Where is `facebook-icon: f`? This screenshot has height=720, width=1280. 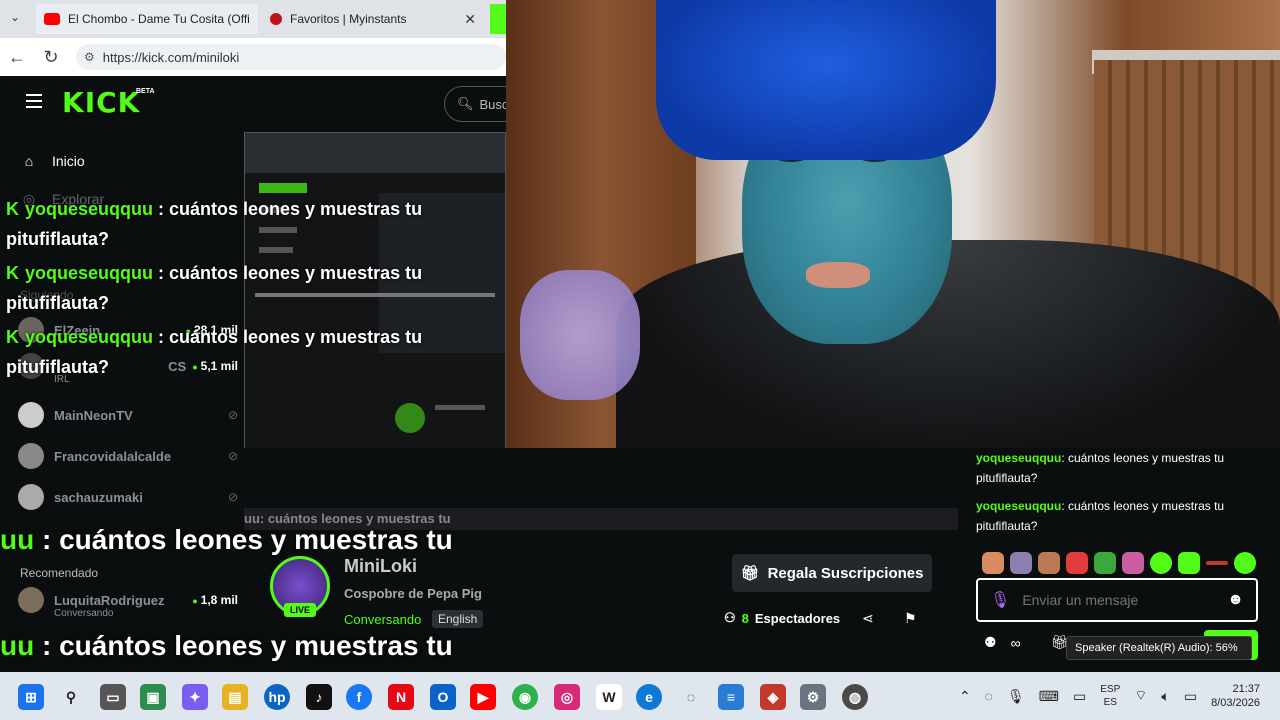 facebook-icon: f is located at coordinates (359, 697).